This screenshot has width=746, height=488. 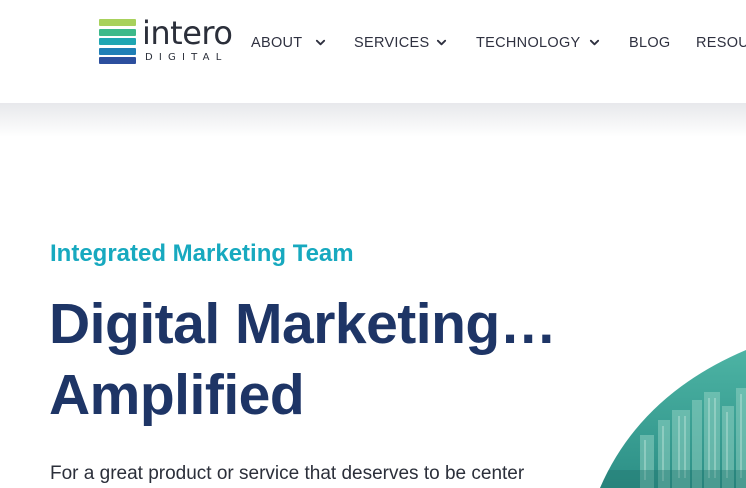 I want to click on city-skyline-image-graphic, so click(x=673, y=419).